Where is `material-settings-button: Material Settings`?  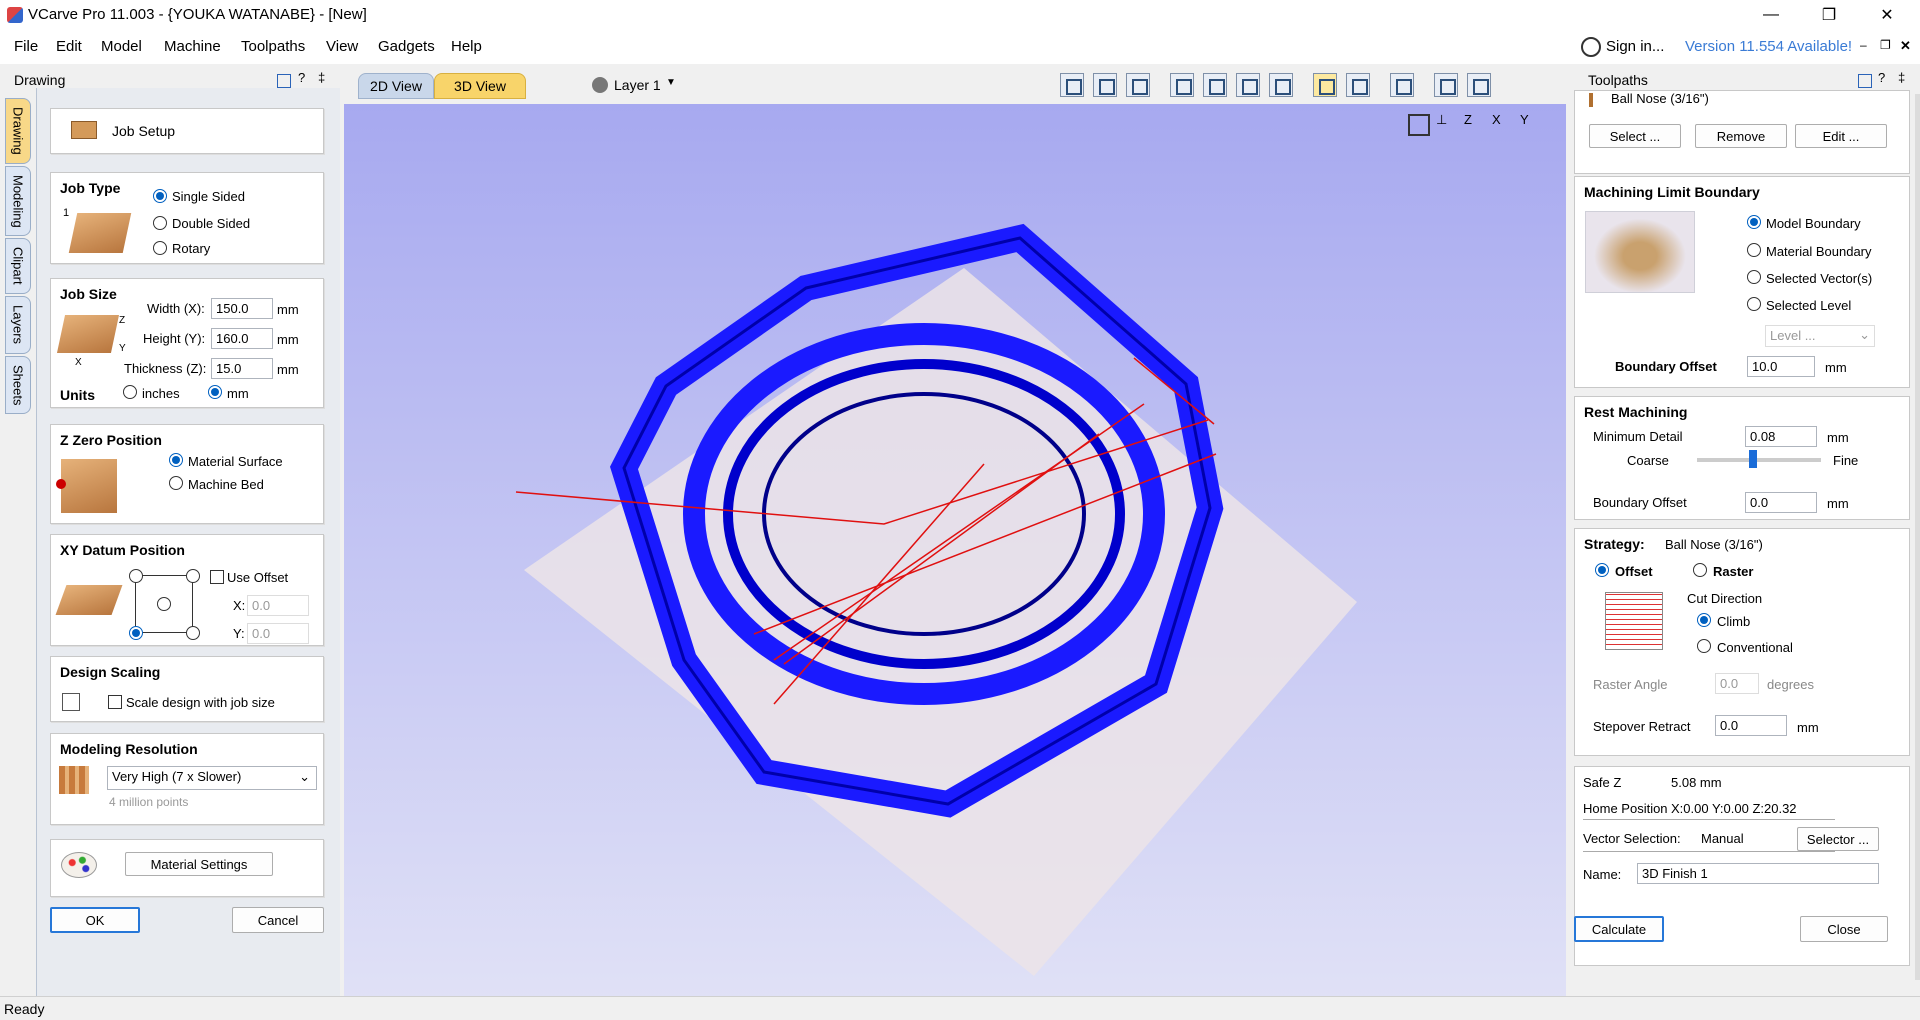 material-settings-button: Material Settings is located at coordinates (199, 864).